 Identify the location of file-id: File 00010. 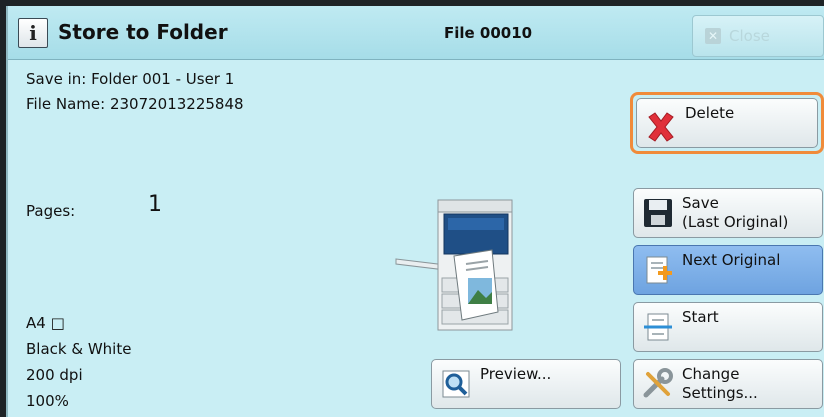
(488, 33).